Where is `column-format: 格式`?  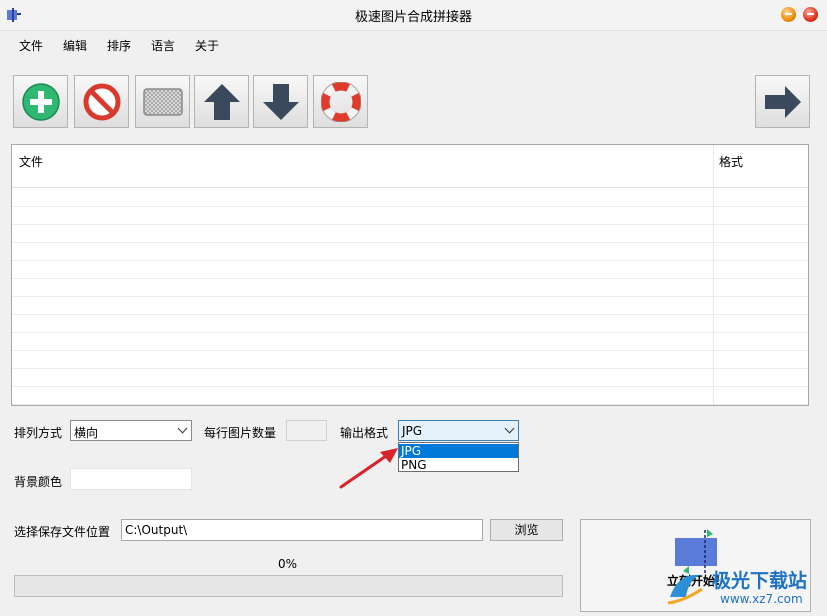
column-format: 格式 is located at coordinates (731, 161).